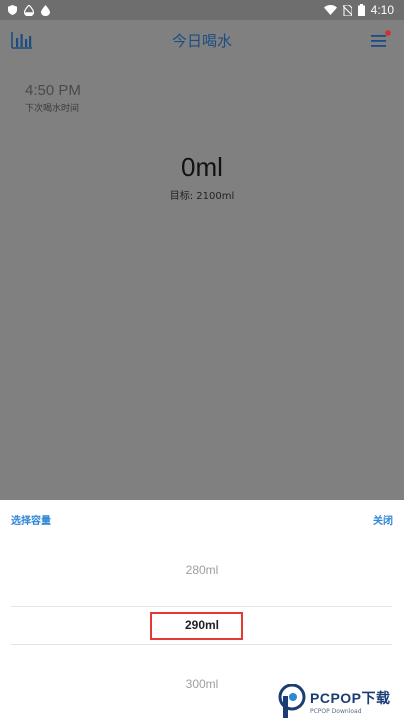  I want to click on status-left-icons, so click(29, 10).